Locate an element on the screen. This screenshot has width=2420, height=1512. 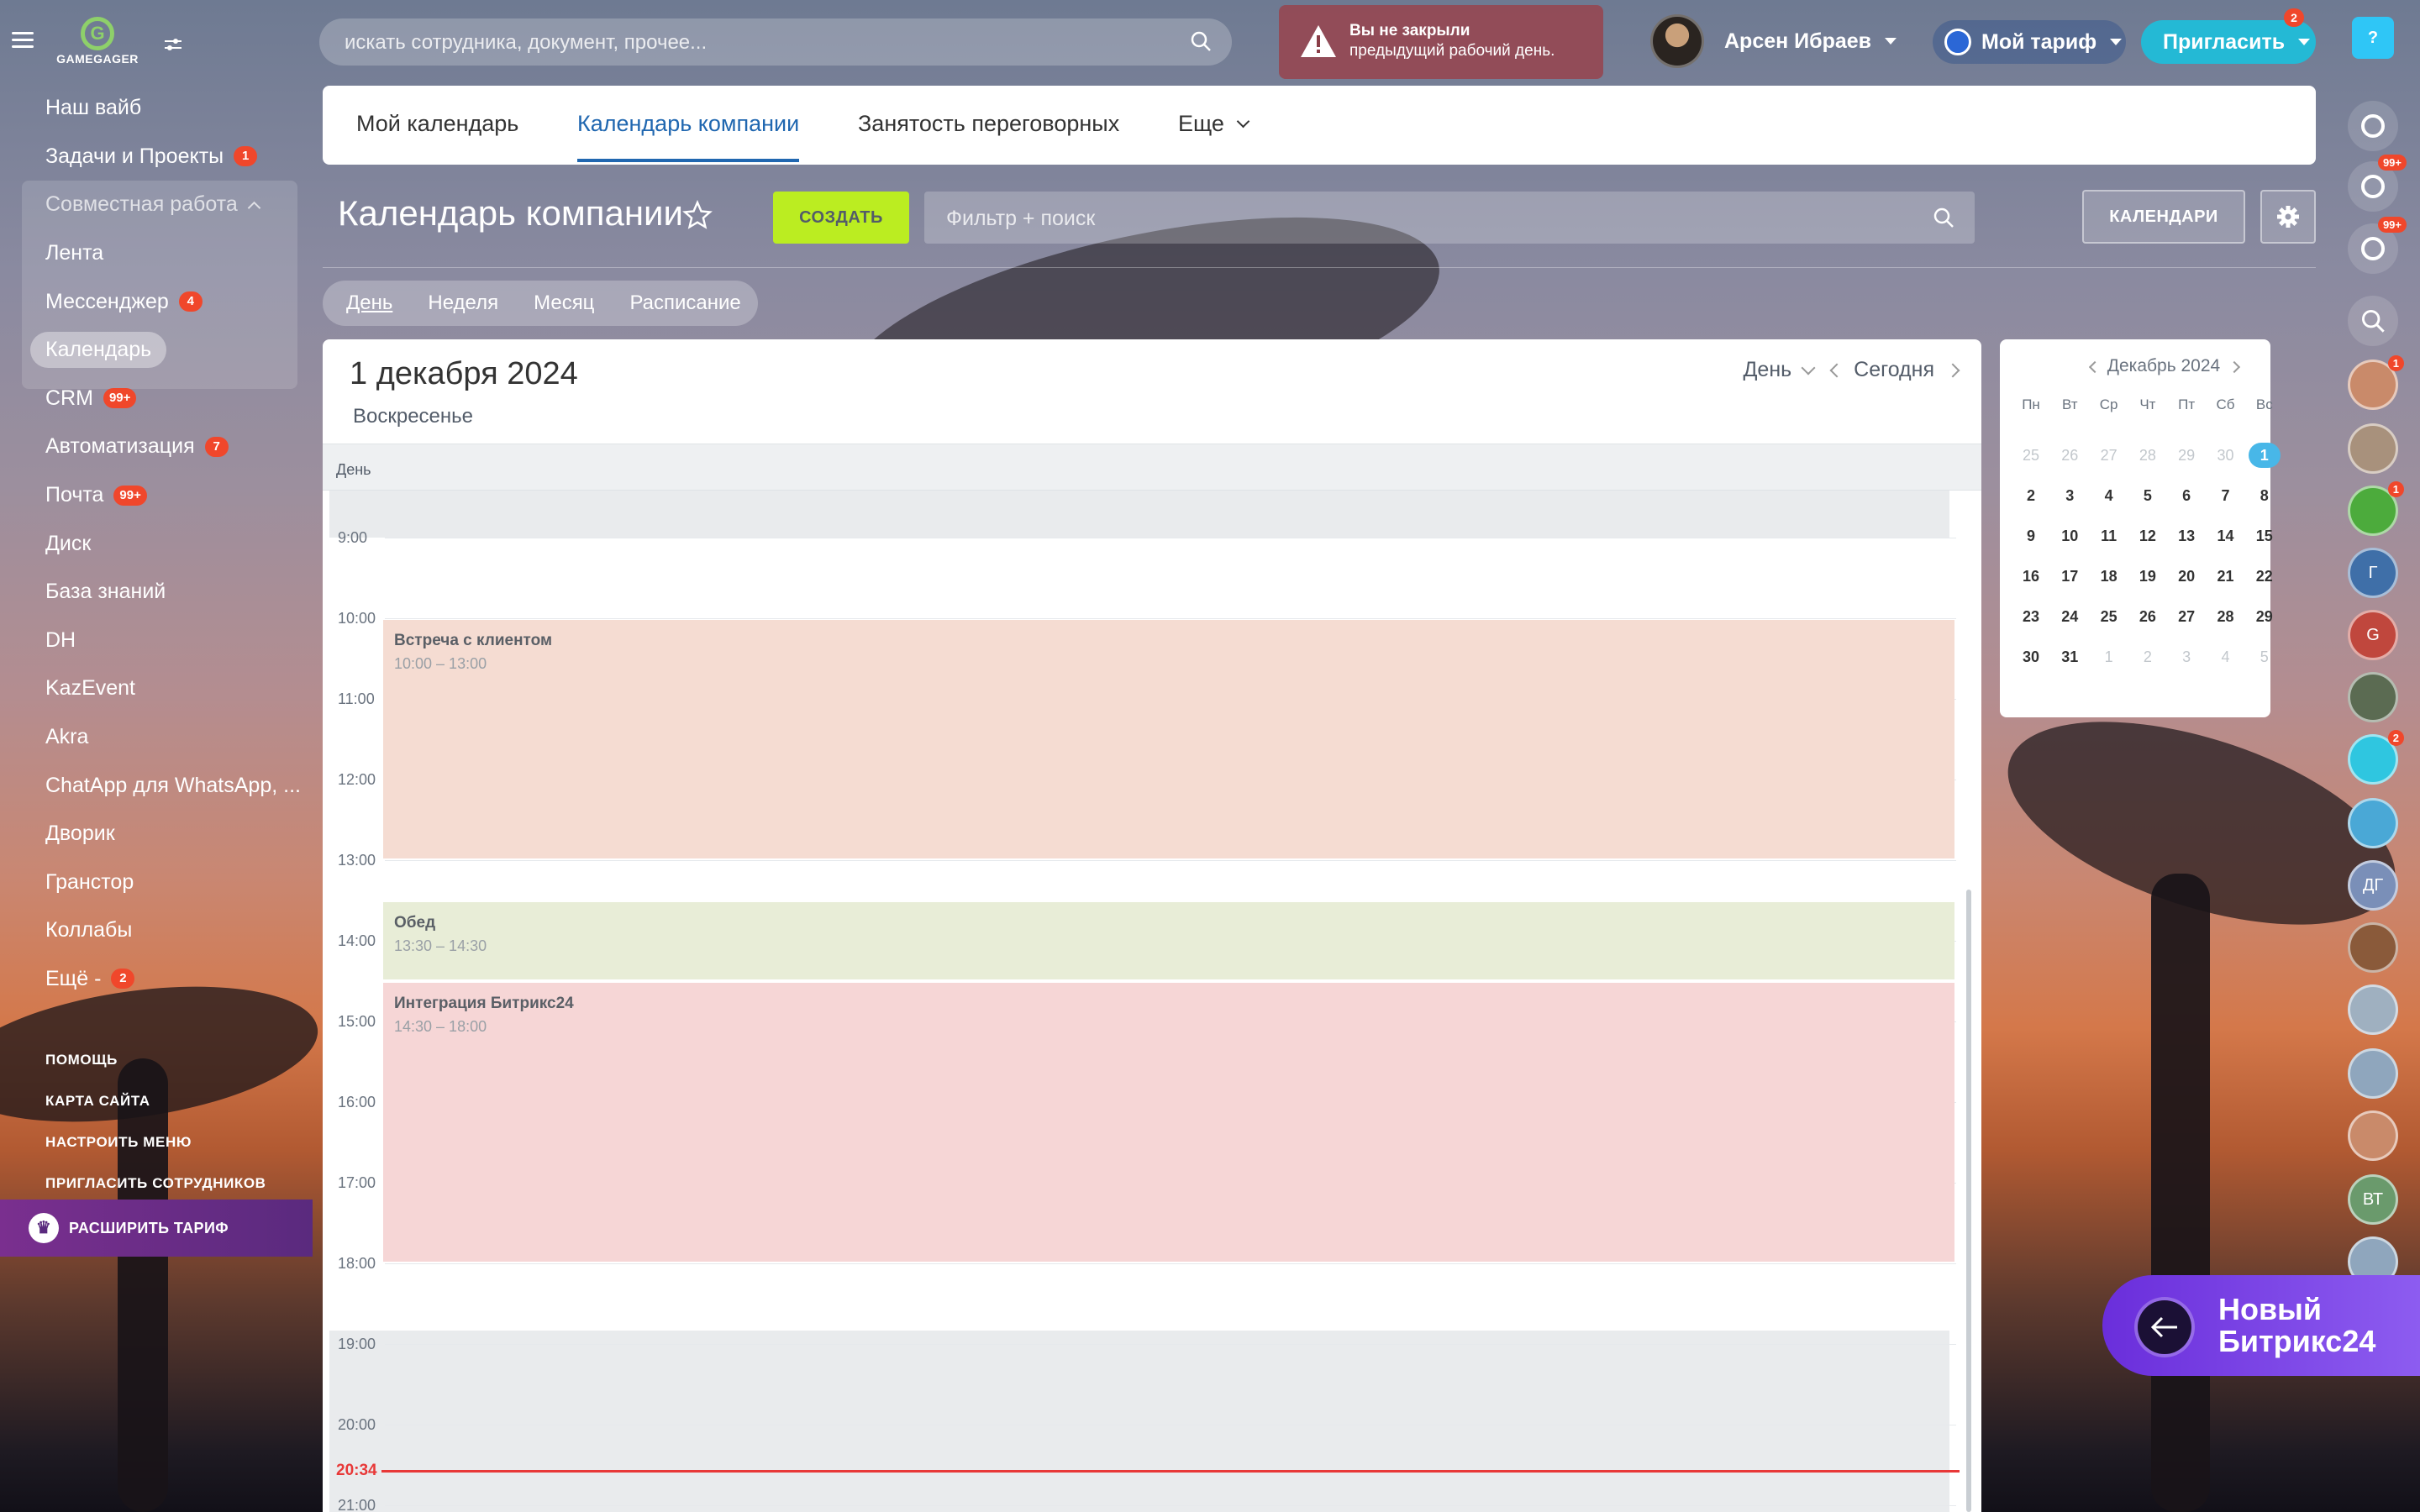
mini-calendar-day: 18 is located at coordinates (2109, 576).